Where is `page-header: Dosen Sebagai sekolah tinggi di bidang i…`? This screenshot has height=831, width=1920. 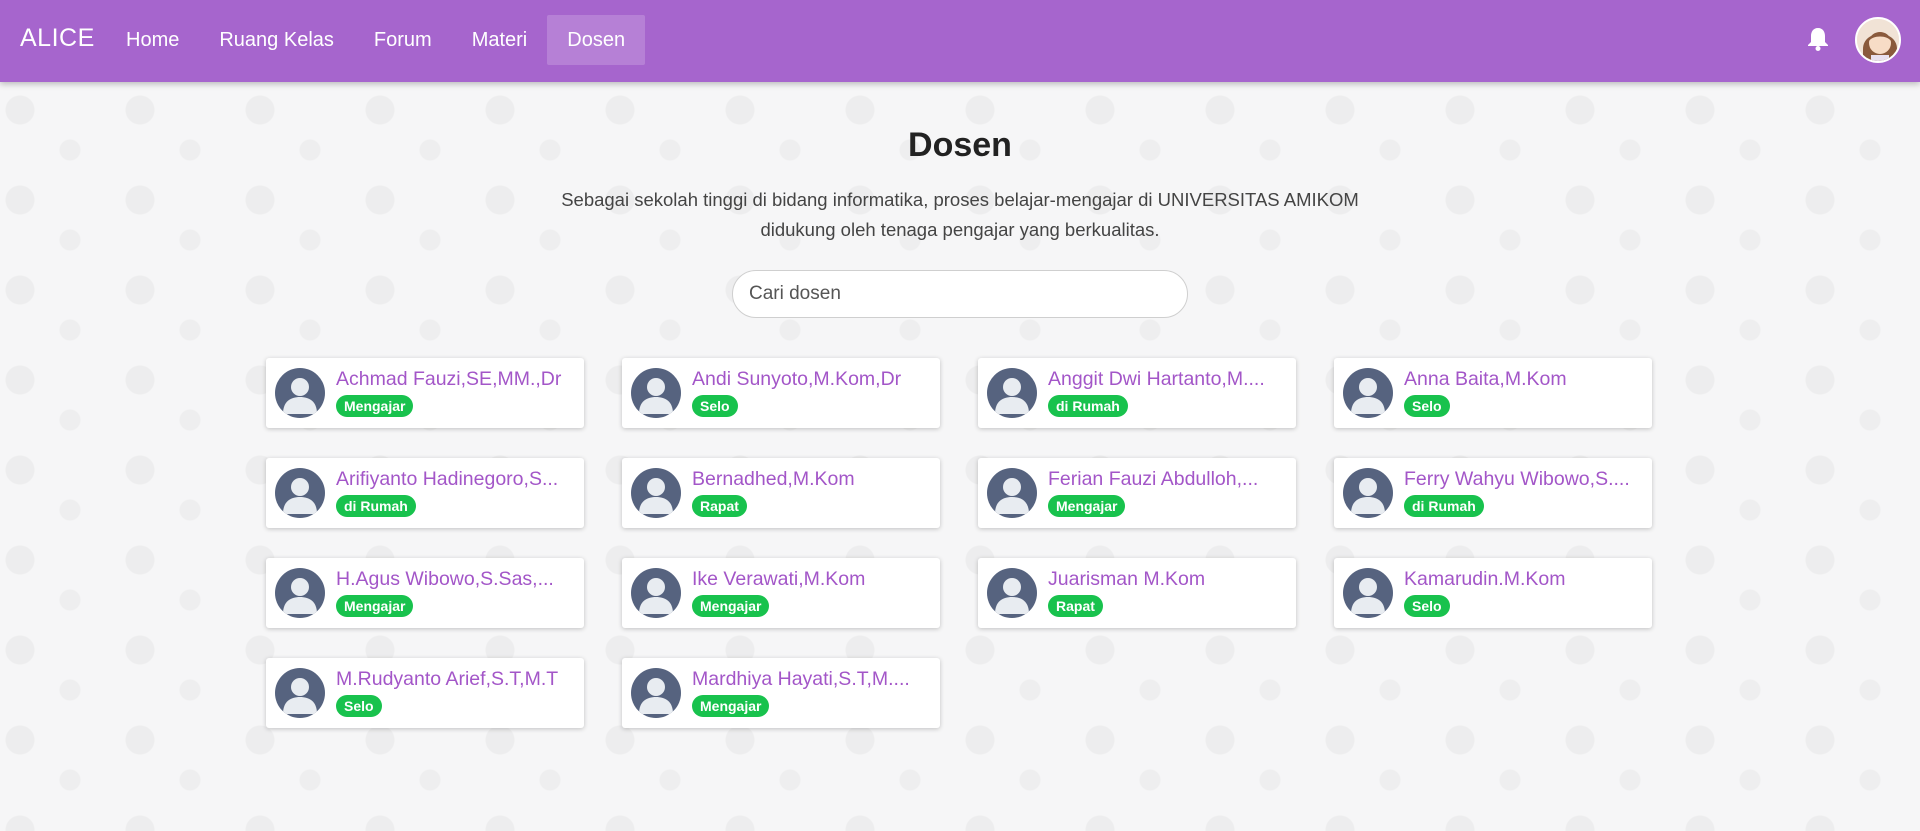
page-header: Dosen Sebagai sekolah tinggi di bidang i… is located at coordinates (960, 185).